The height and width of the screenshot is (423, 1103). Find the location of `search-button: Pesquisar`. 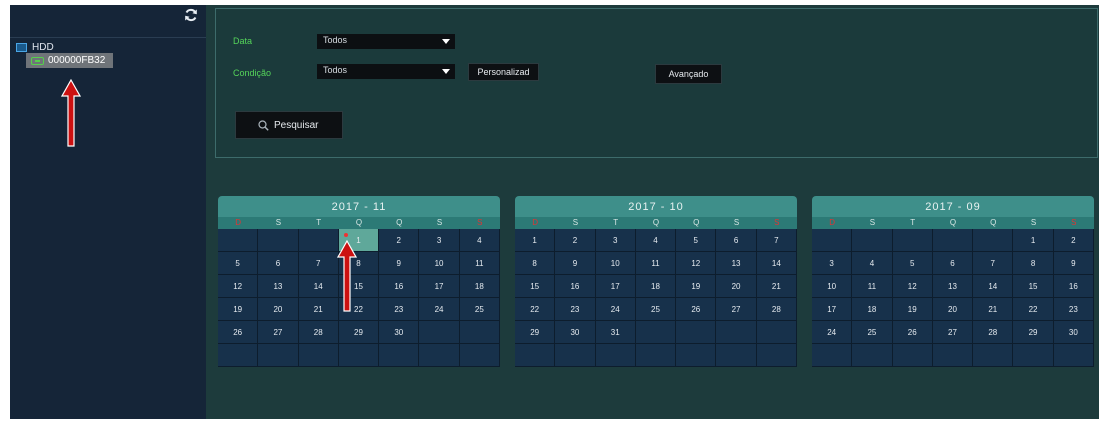

search-button: Pesquisar is located at coordinates (289, 125).